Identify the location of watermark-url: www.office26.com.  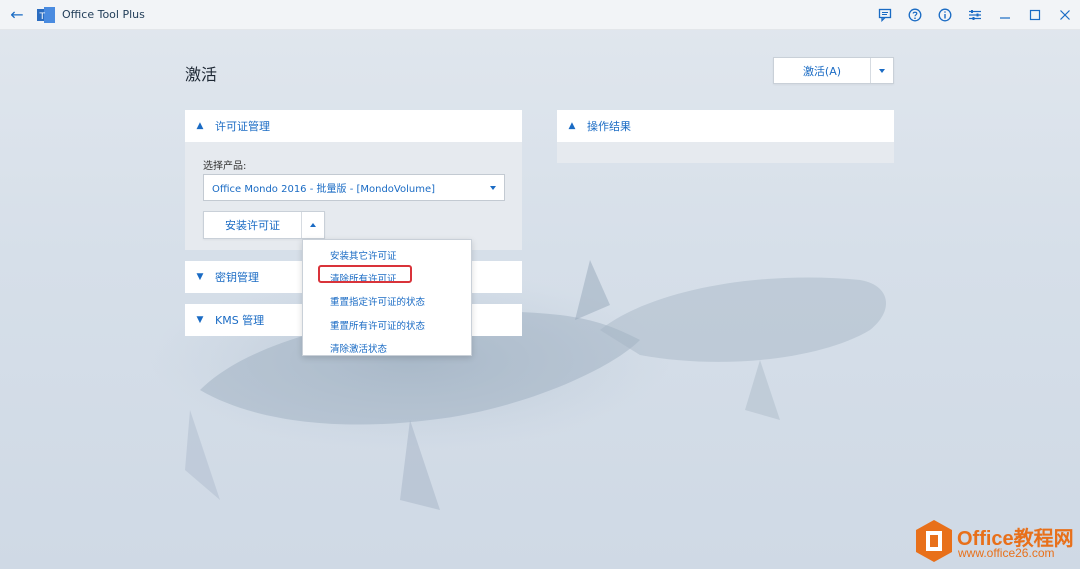
(1006, 553).